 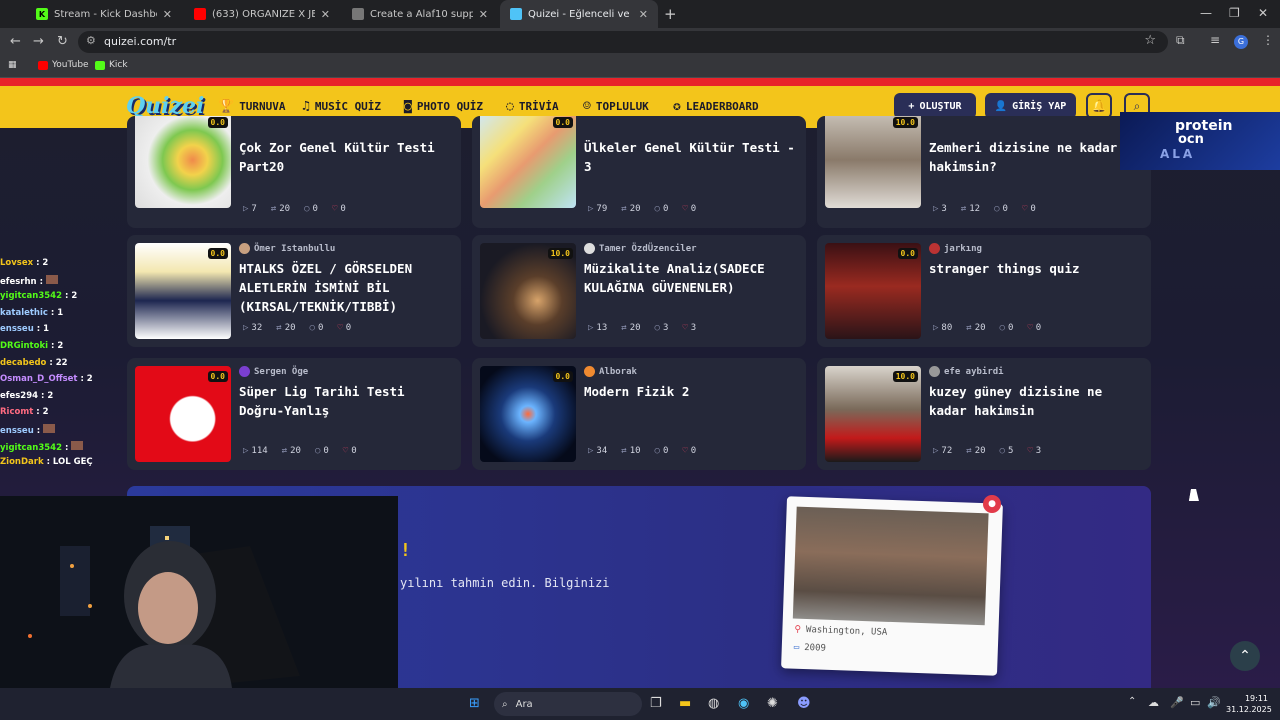 What do you see at coordinates (804, 703) in the screenshot?
I see `discord-icon: ☻` at bounding box center [804, 703].